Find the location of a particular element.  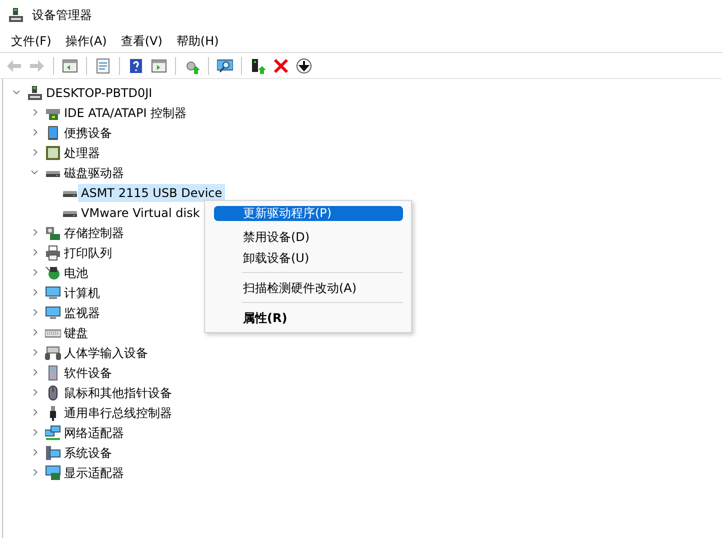

tree-item: 电池 is located at coordinates (76, 273).